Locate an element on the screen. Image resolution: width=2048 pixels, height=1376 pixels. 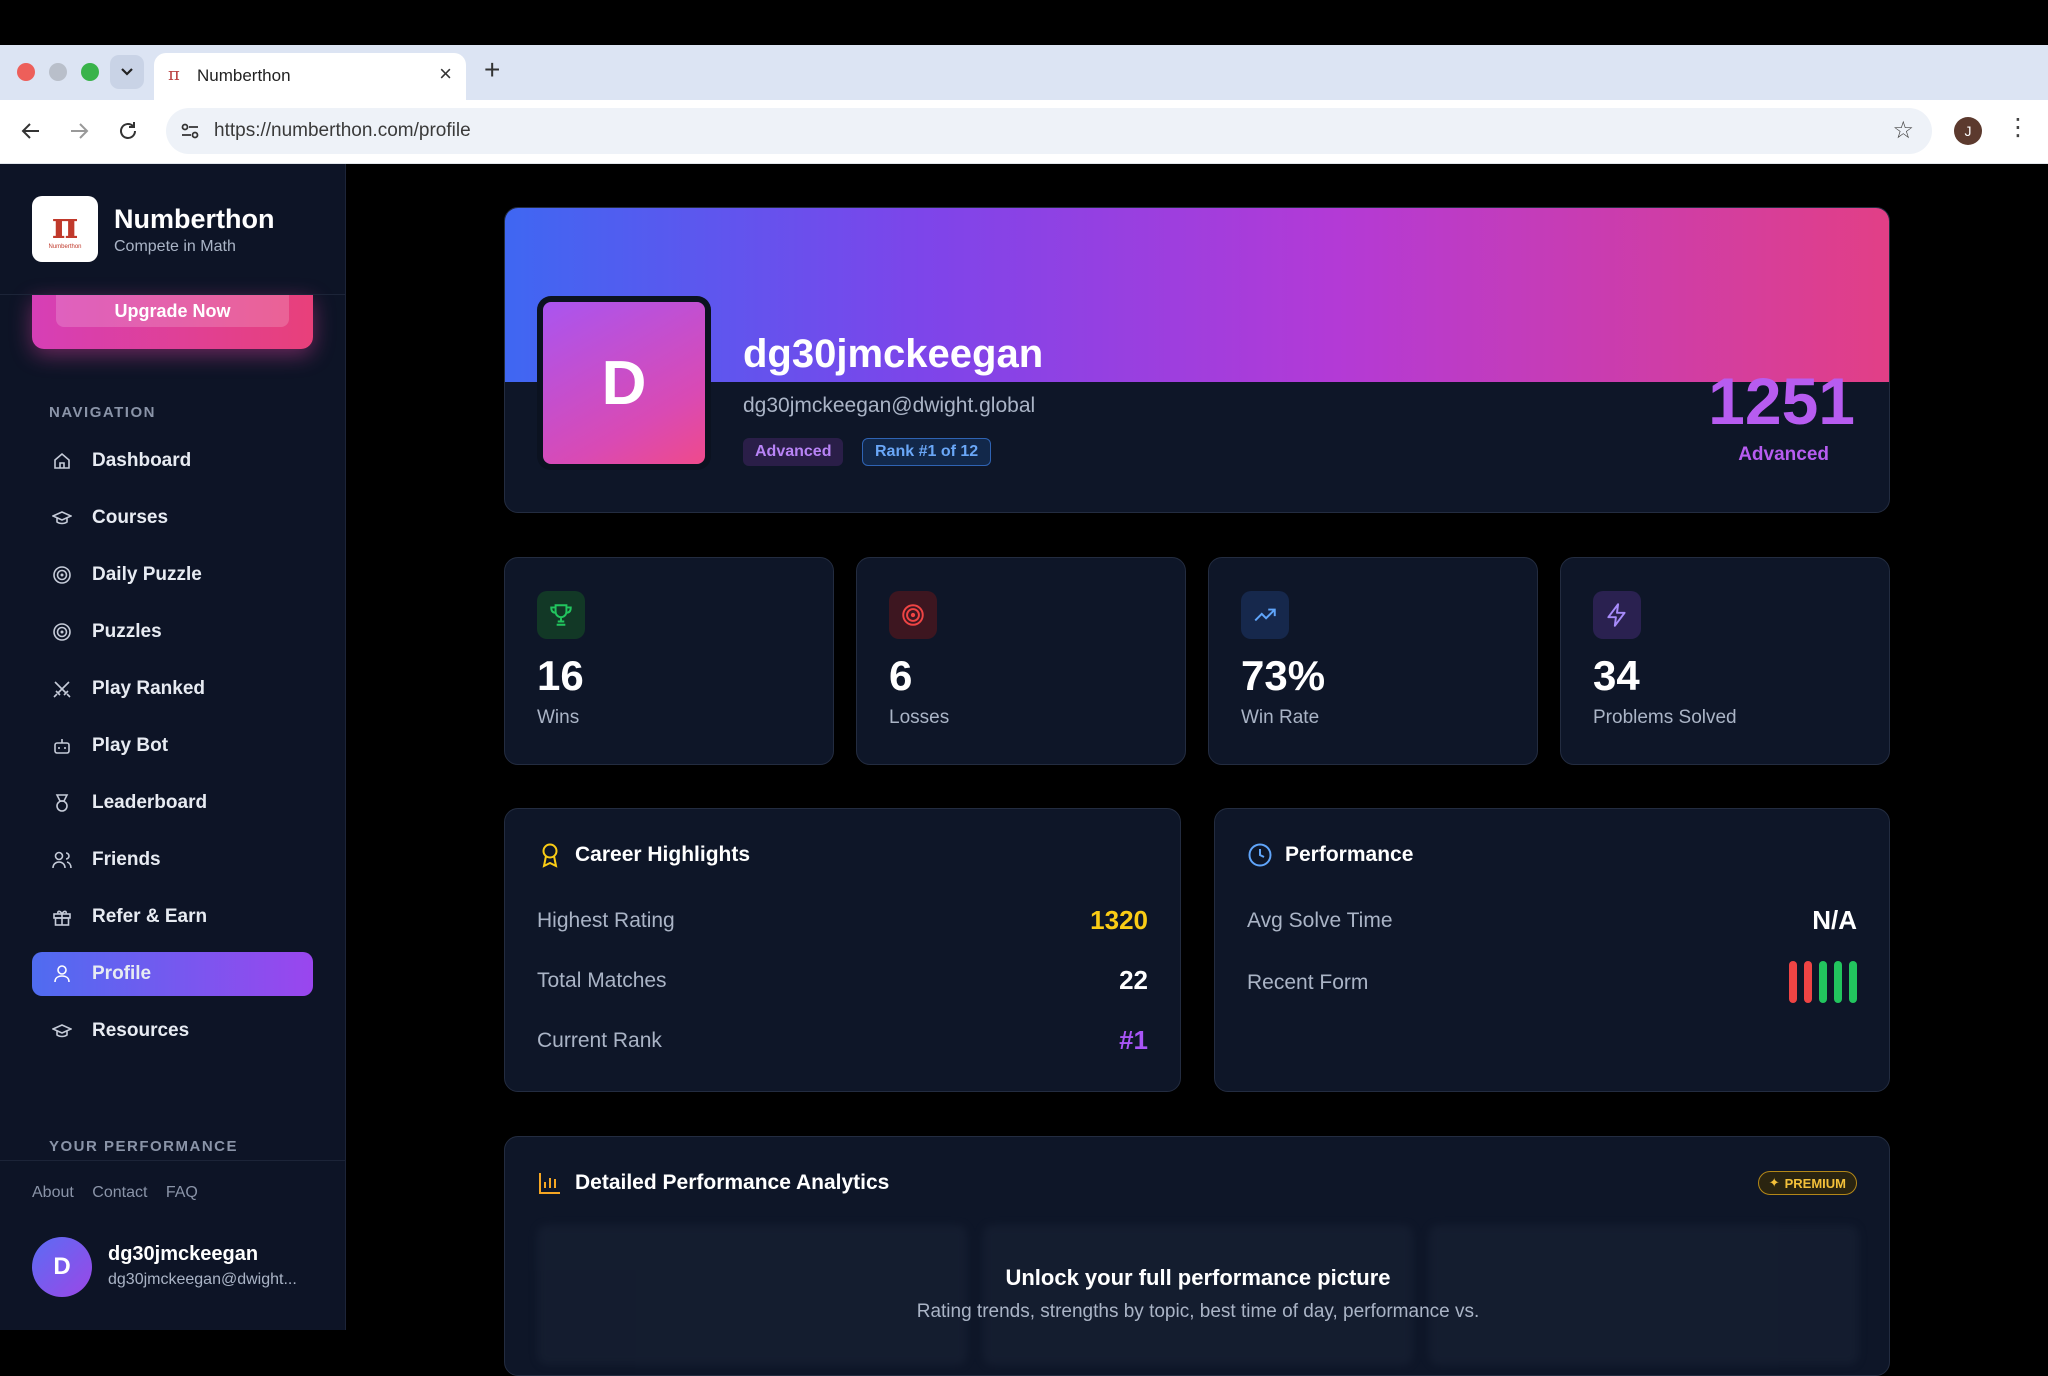
wins-value: 16 is located at coordinates (560, 675).